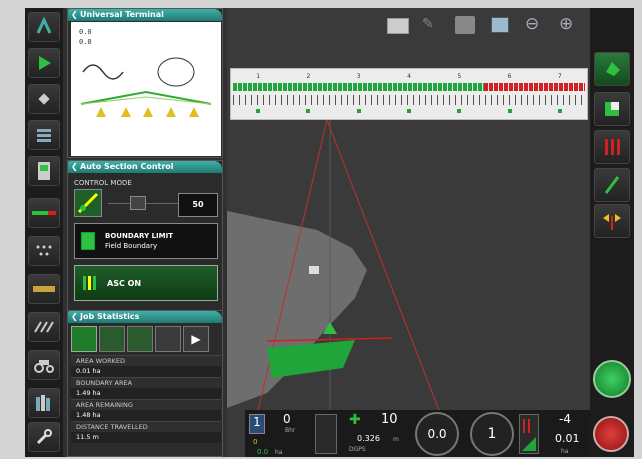 This screenshot has width=642, height=459. What do you see at coordinates (44, 27) in the screenshot?
I see `autosteer-icon` at bounding box center [44, 27].